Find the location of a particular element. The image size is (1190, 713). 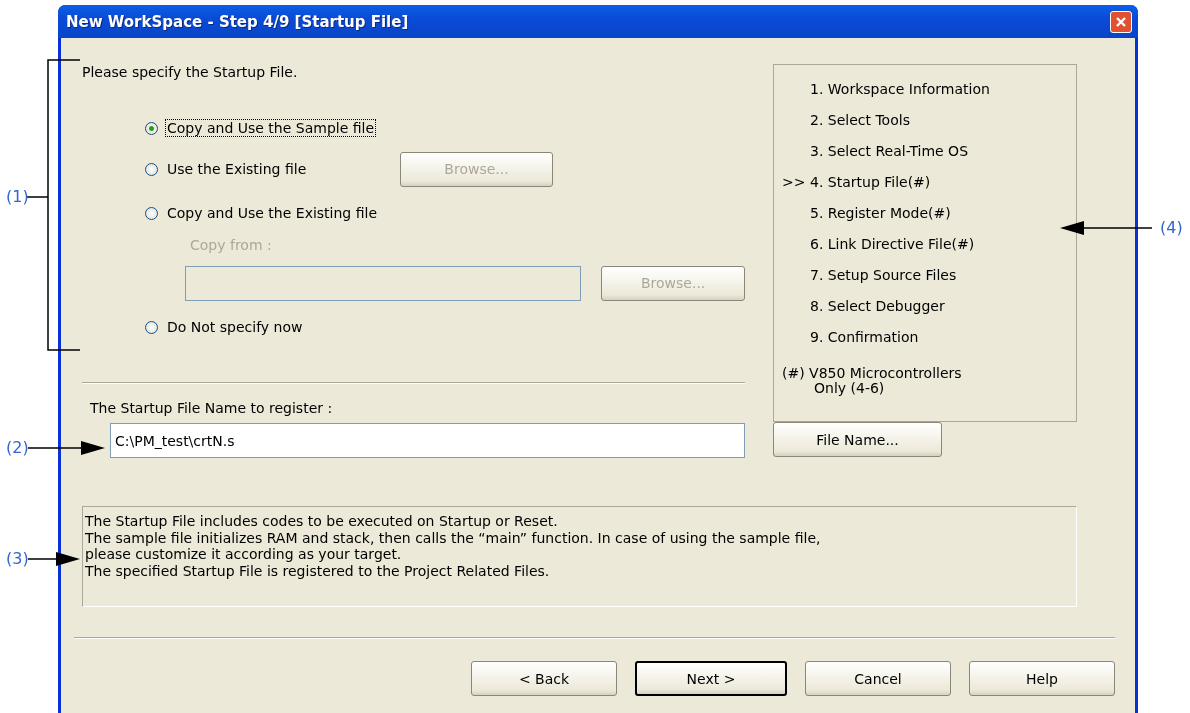

callout-label: (4) is located at coordinates (1171, 227).